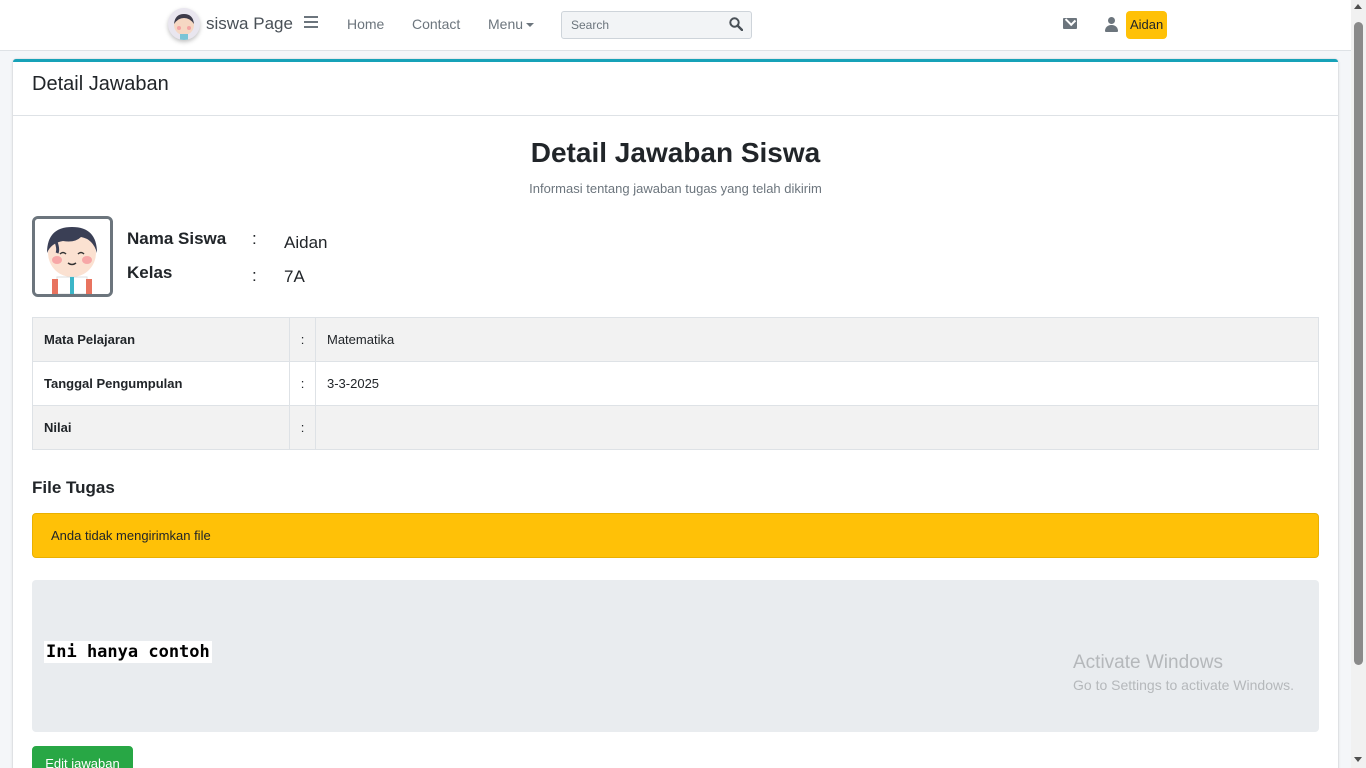  I want to click on student-name-value: Aidan, so click(306, 242).